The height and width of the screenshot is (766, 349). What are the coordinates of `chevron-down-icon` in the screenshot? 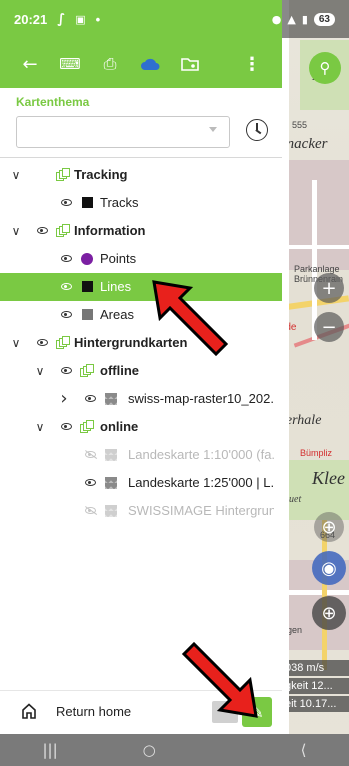 It's located at (213, 129).